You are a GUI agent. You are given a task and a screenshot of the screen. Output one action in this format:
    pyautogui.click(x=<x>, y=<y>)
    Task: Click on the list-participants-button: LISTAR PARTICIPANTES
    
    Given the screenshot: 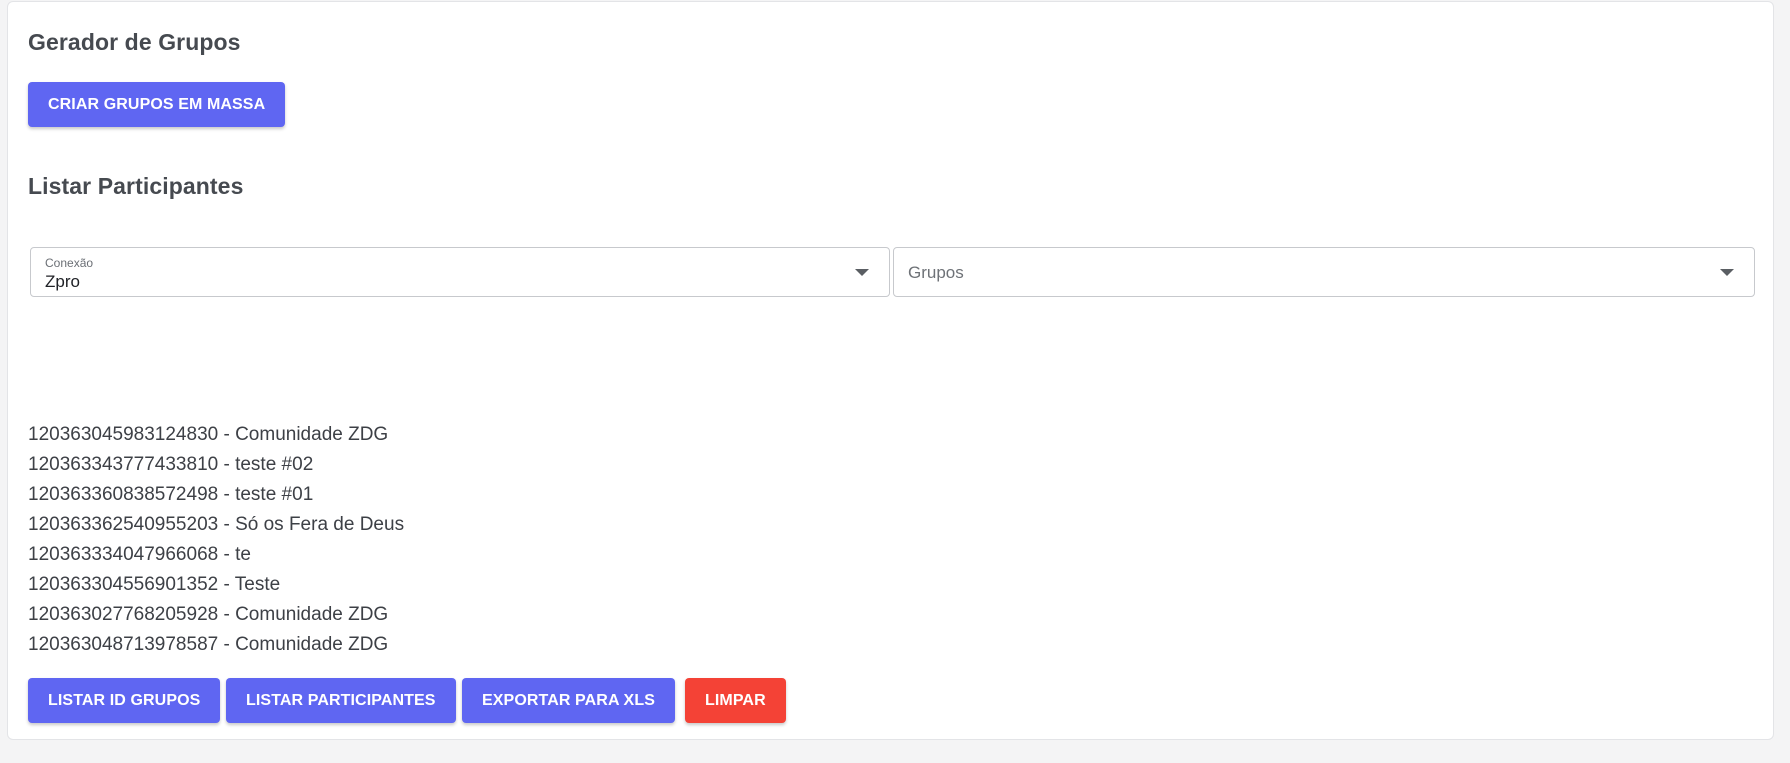 What is the action you would take?
    pyautogui.click(x=341, y=700)
    